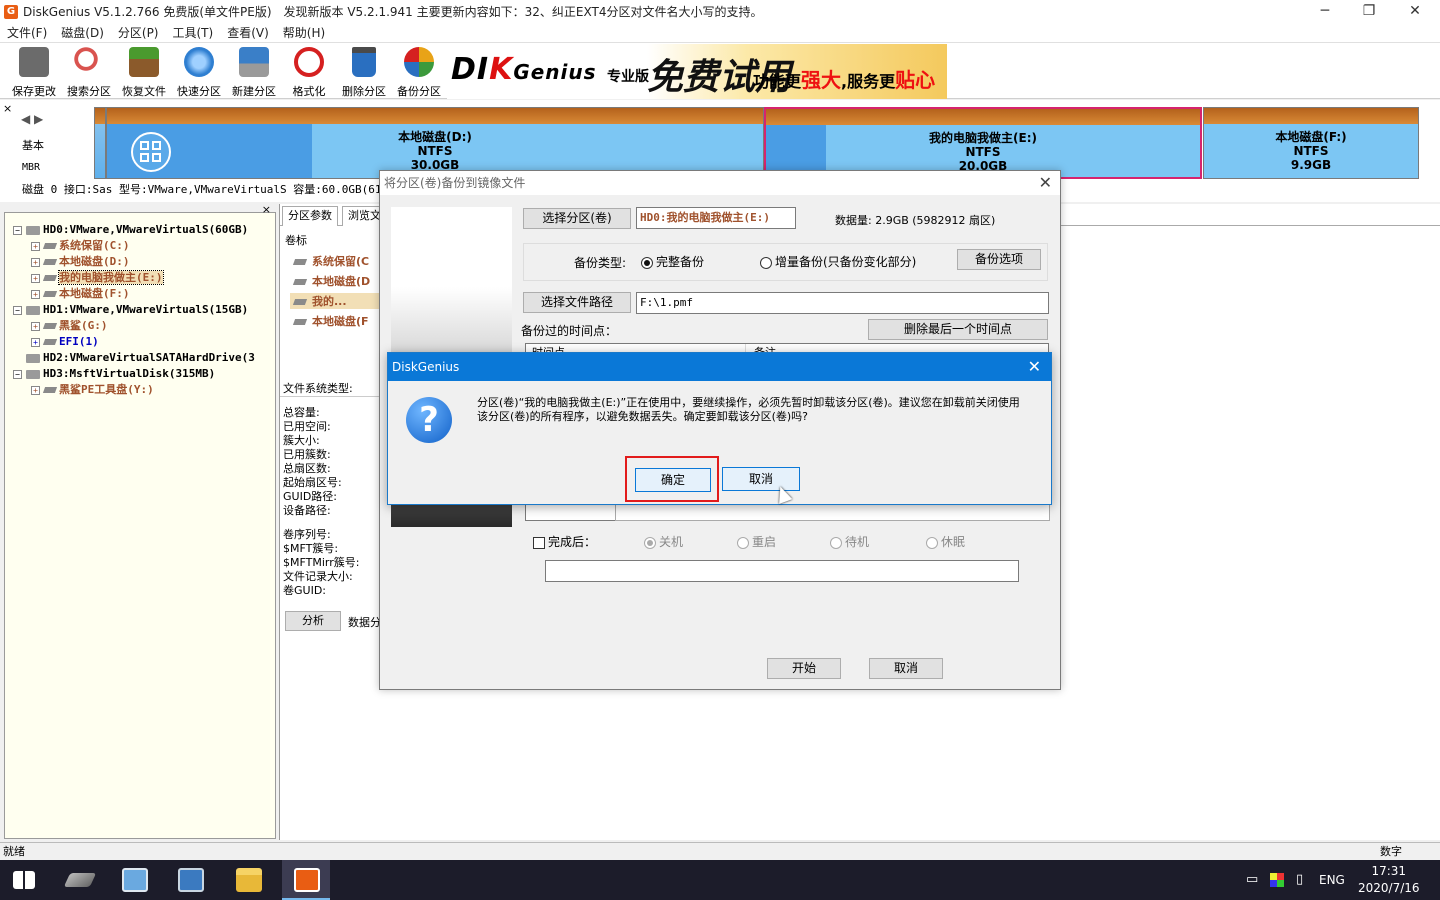 The height and width of the screenshot is (900, 1440). I want to click on restart-radio: 重启, so click(756, 541).